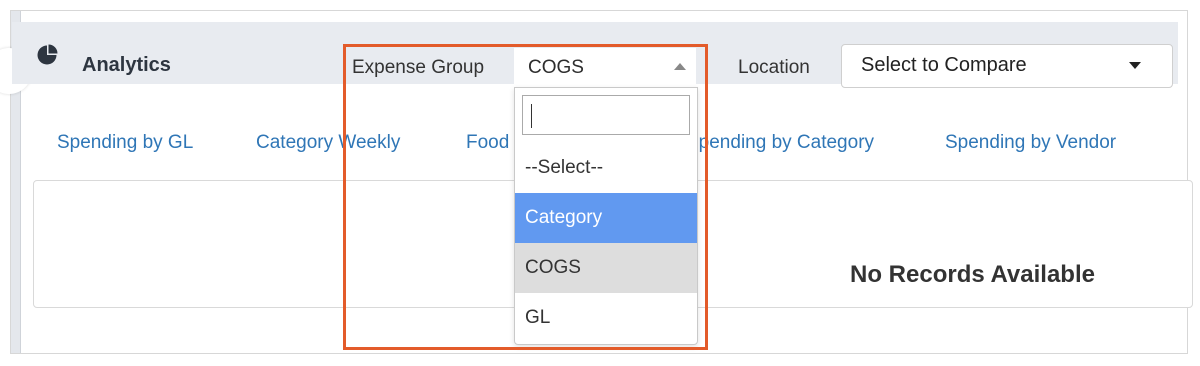 The image size is (1200, 366). Describe the element at coordinates (126, 65) in the screenshot. I see `page-title: Analytics` at that location.